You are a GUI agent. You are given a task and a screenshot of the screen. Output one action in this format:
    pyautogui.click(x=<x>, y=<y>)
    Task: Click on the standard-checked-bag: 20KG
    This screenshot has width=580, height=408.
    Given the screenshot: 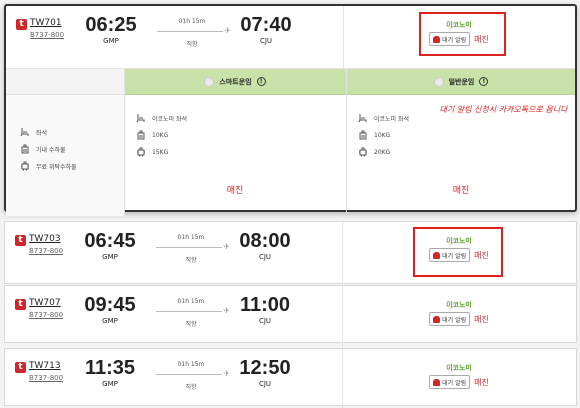 What is the action you would take?
    pyautogui.click(x=374, y=152)
    